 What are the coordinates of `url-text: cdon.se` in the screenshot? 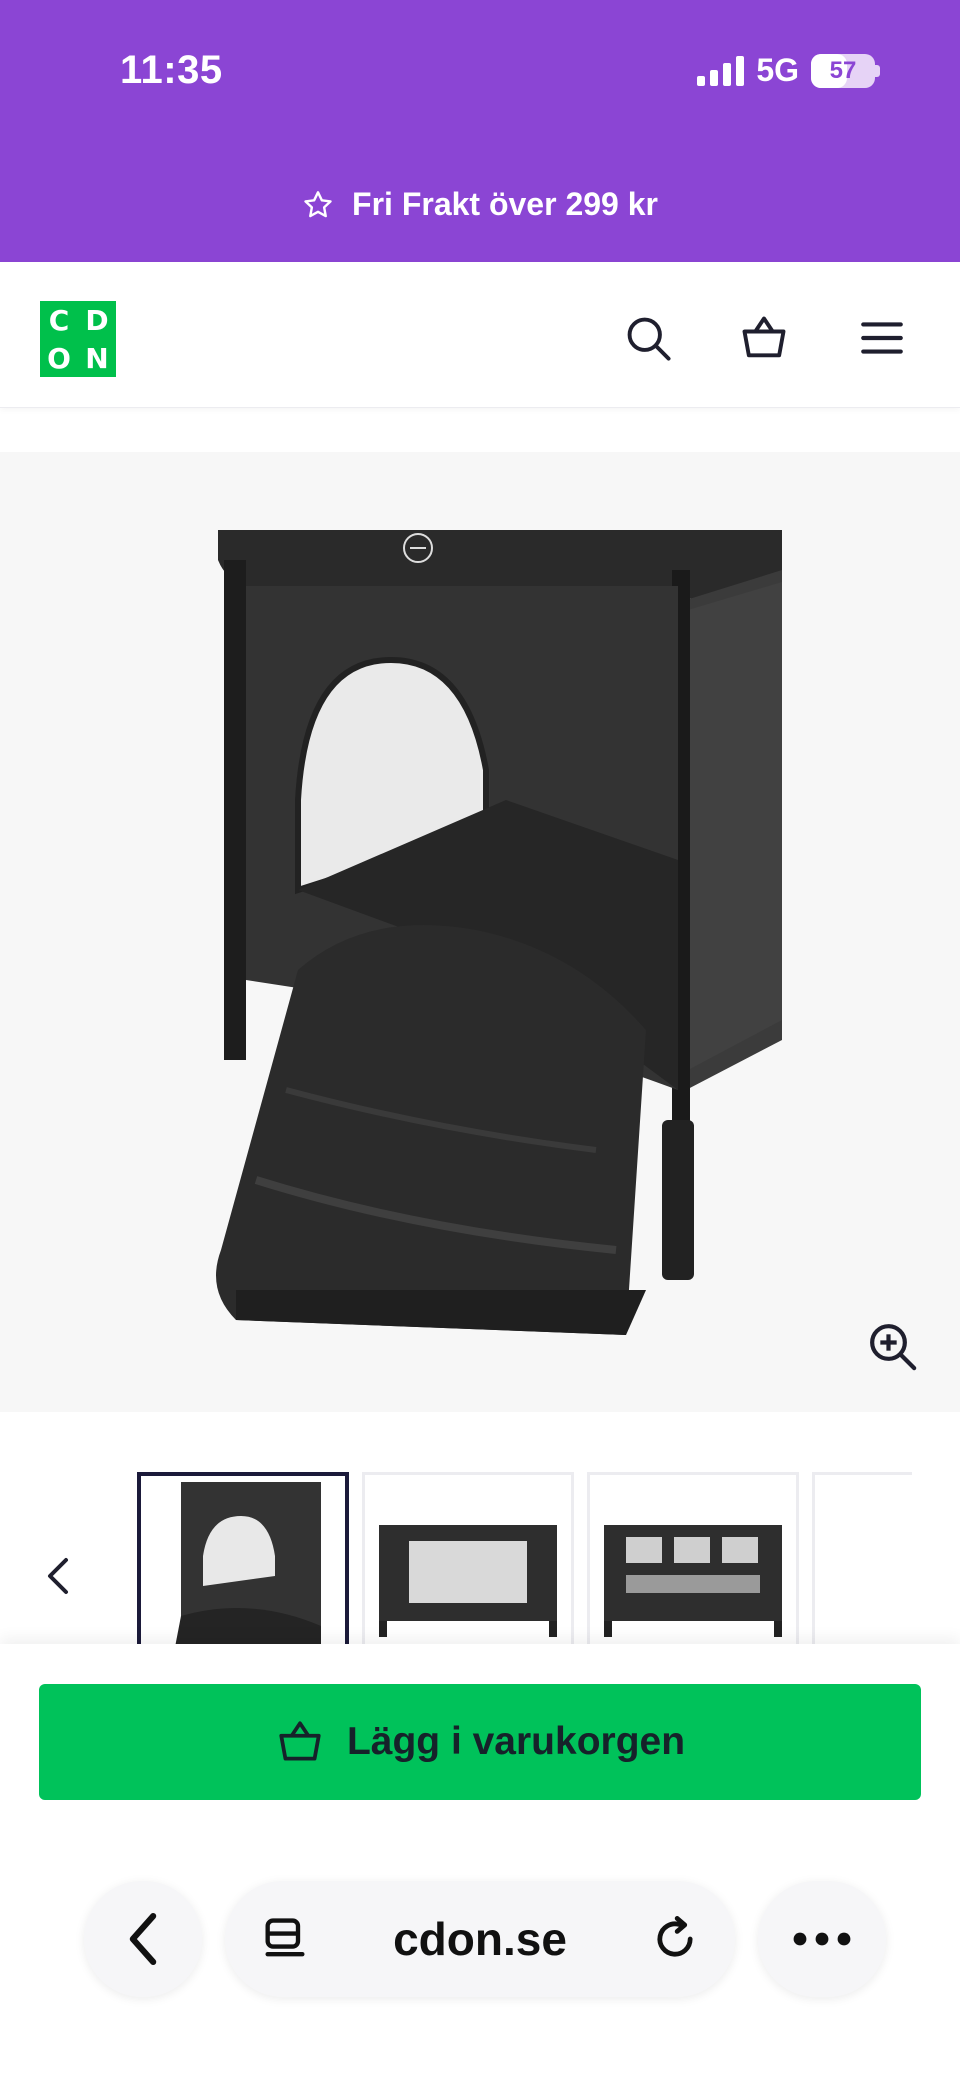 It's located at (480, 1939).